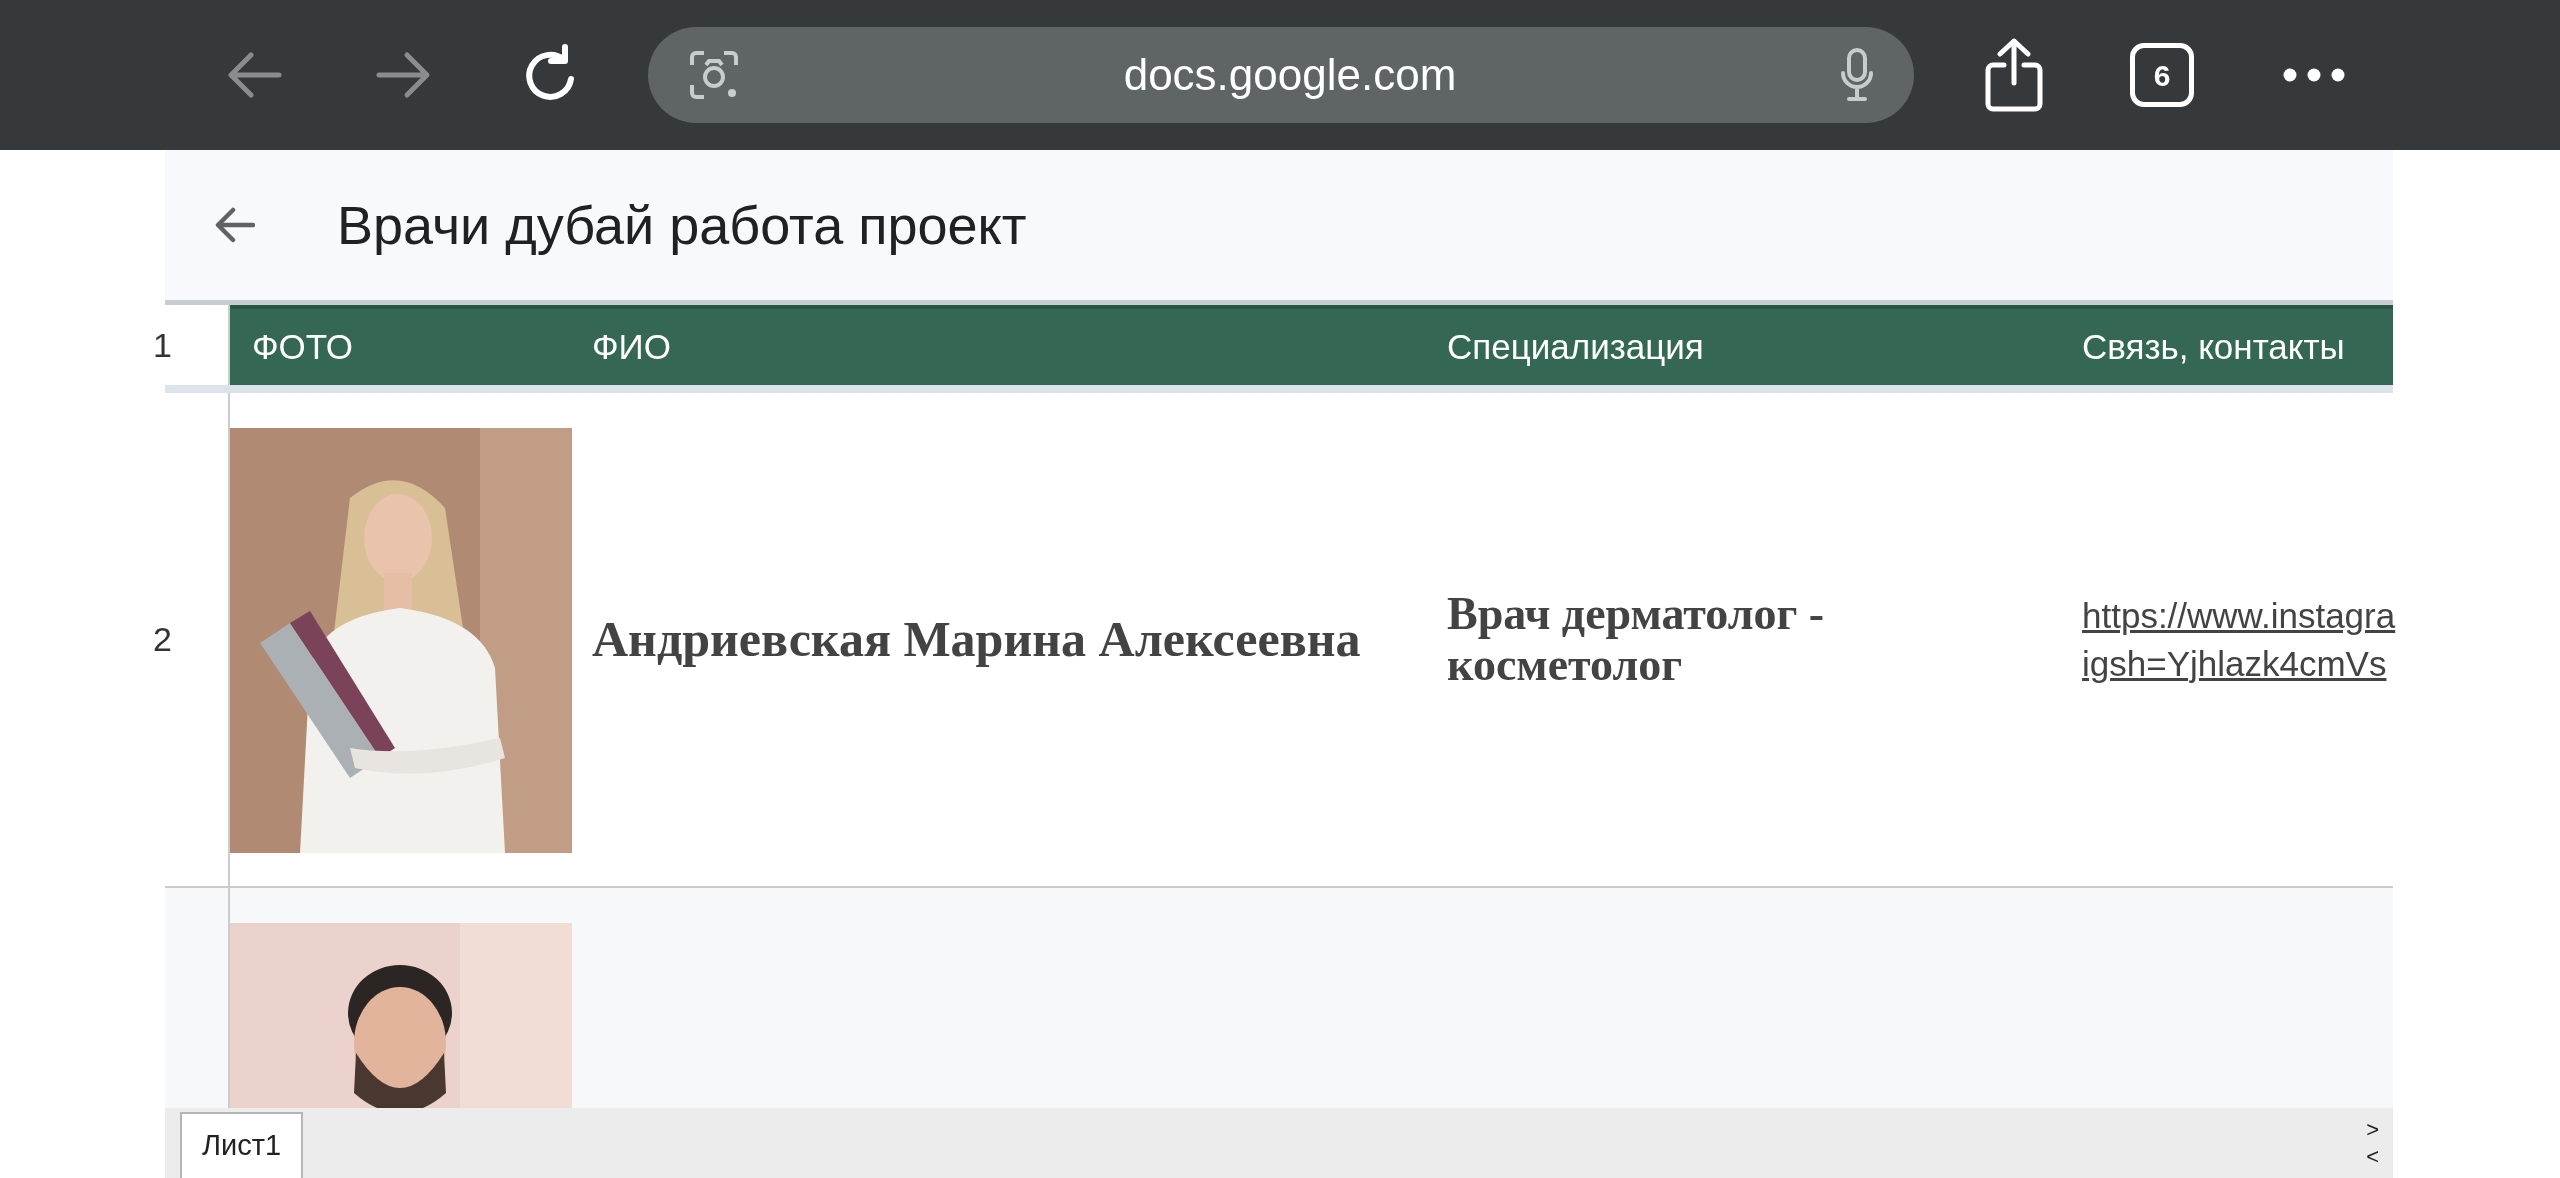 This screenshot has height=1178, width=2560. What do you see at coordinates (2372, 1129) in the screenshot?
I see `scroll-arrow: >` at bounding box center [2372, 1129].